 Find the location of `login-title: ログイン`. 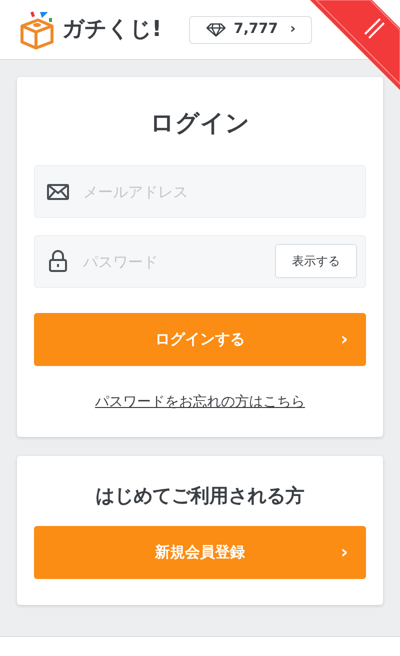

login-title: ログイン is located at coordinates (200, 123).